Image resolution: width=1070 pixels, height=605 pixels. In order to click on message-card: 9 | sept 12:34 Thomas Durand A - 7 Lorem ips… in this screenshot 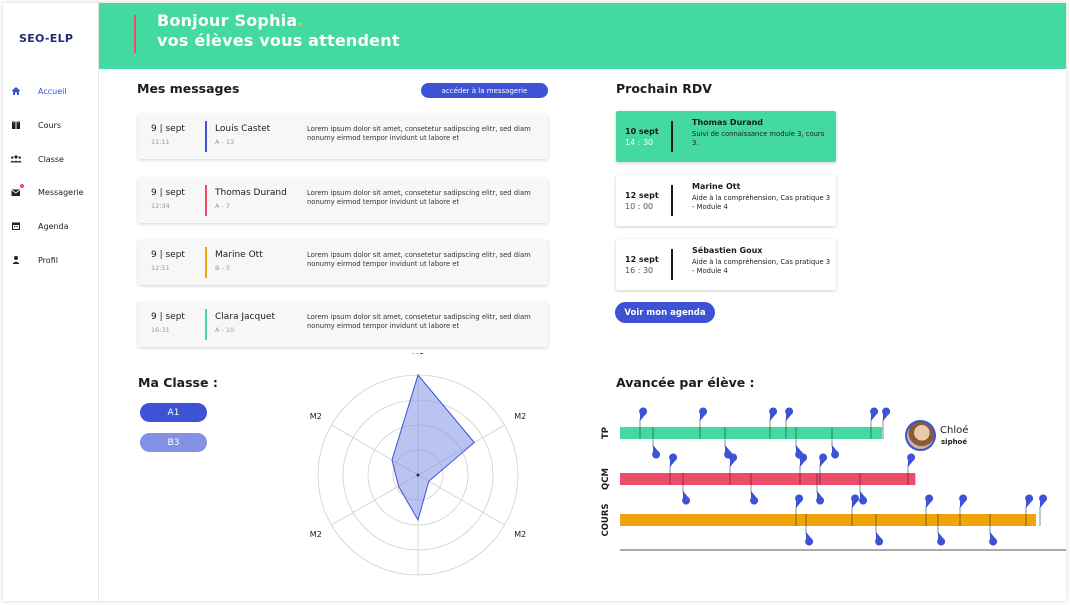, I will do `click(343, 200)`.